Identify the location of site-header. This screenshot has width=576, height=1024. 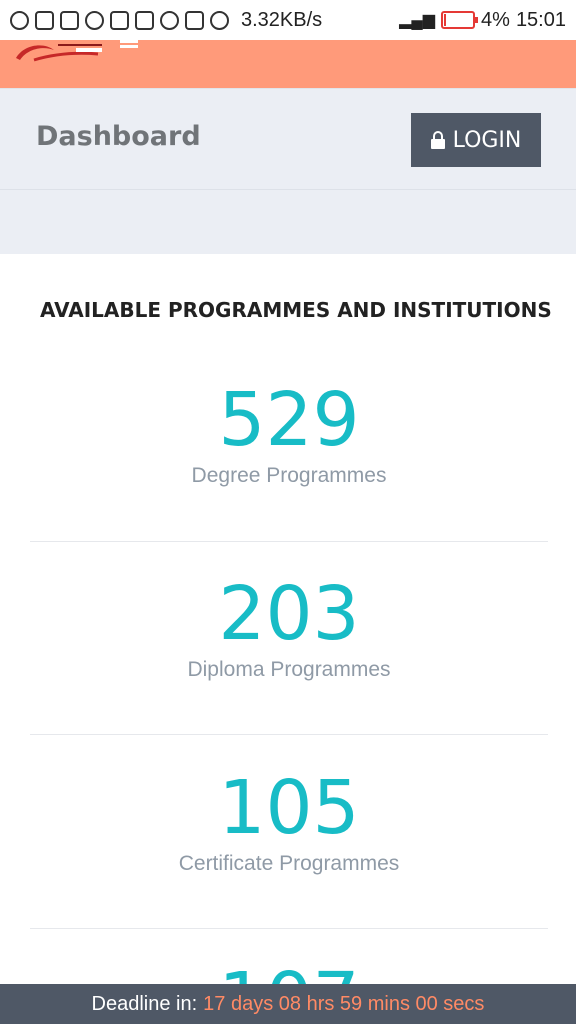
(288, 64).